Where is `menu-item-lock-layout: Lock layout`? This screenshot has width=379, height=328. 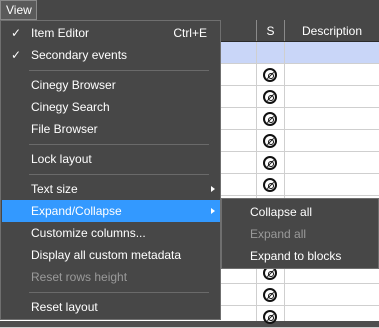 menu-item-lock-layout: Lock layout is located at coordinates (111, 159).